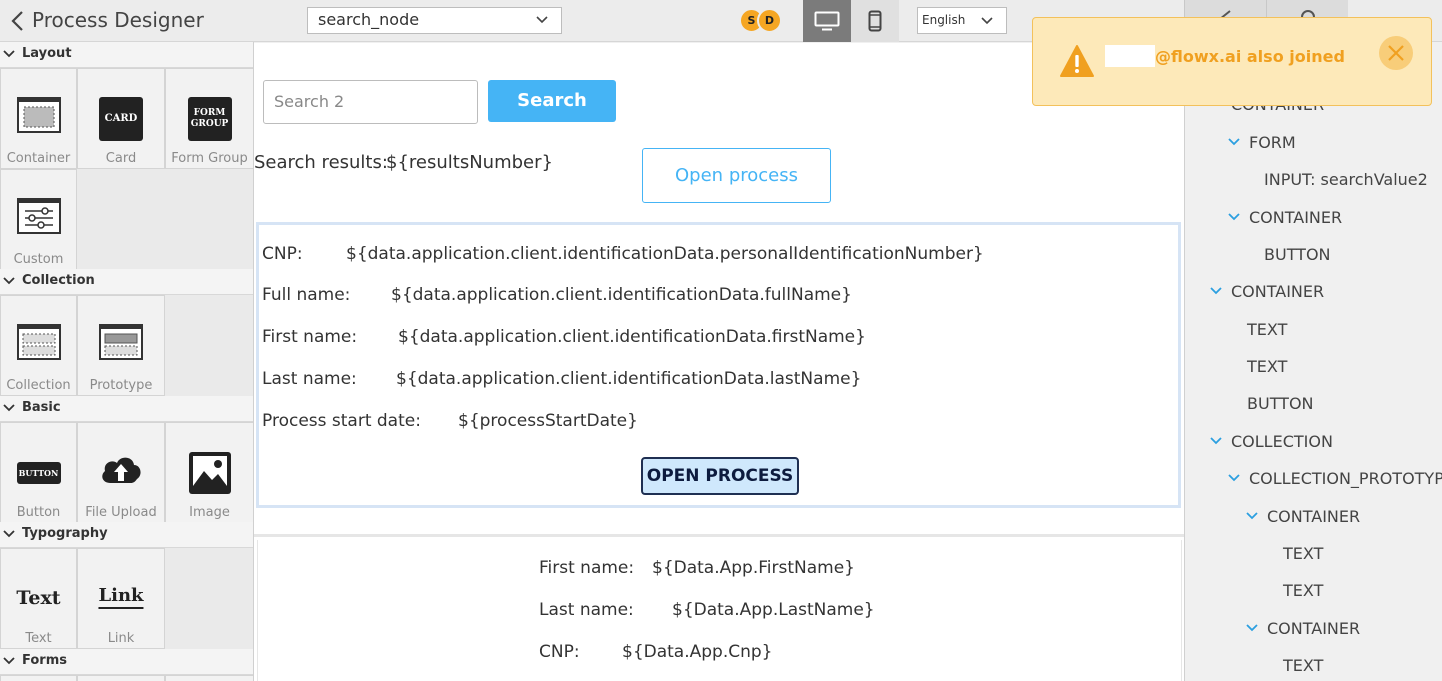  What do you see at coordinates (1130, 56) in the screenshot?
I see `redacted-username` at bounding box center [1130, 56].